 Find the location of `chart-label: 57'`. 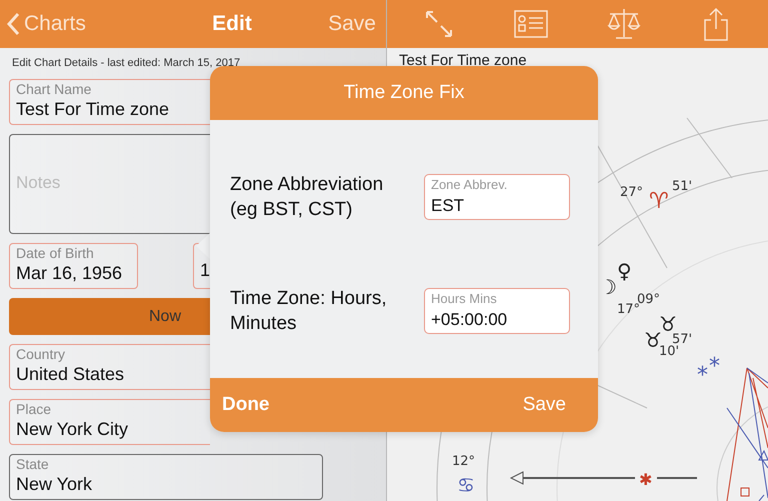

chart-label: 57' is located at coordinates (682, 339).